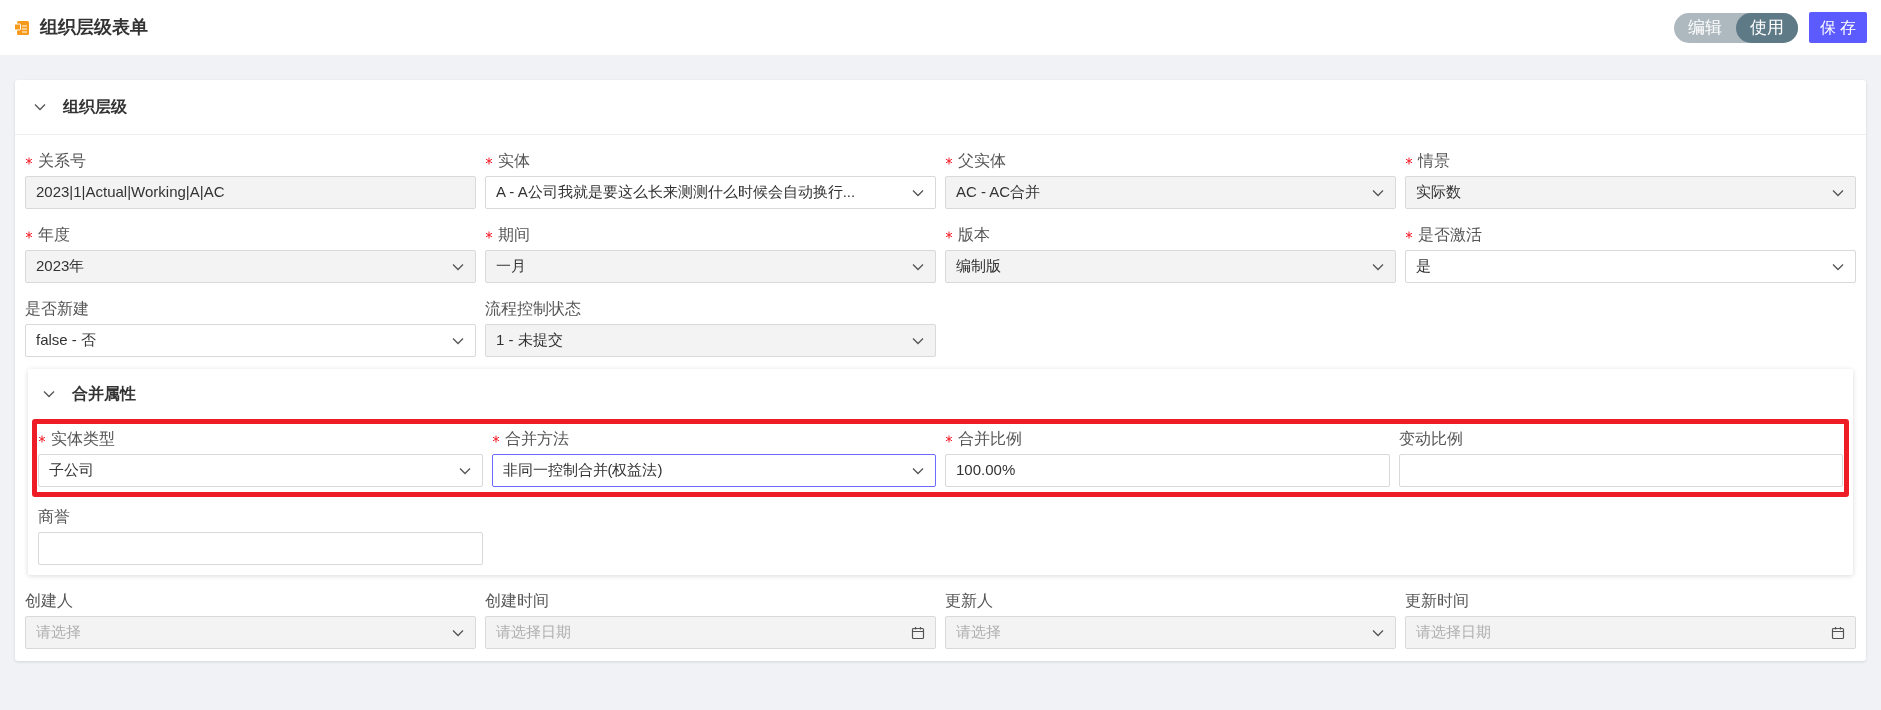 The height and width of the screenshot is (710, 1881). I want to click on select-field: 子公司, so click(260, 470).